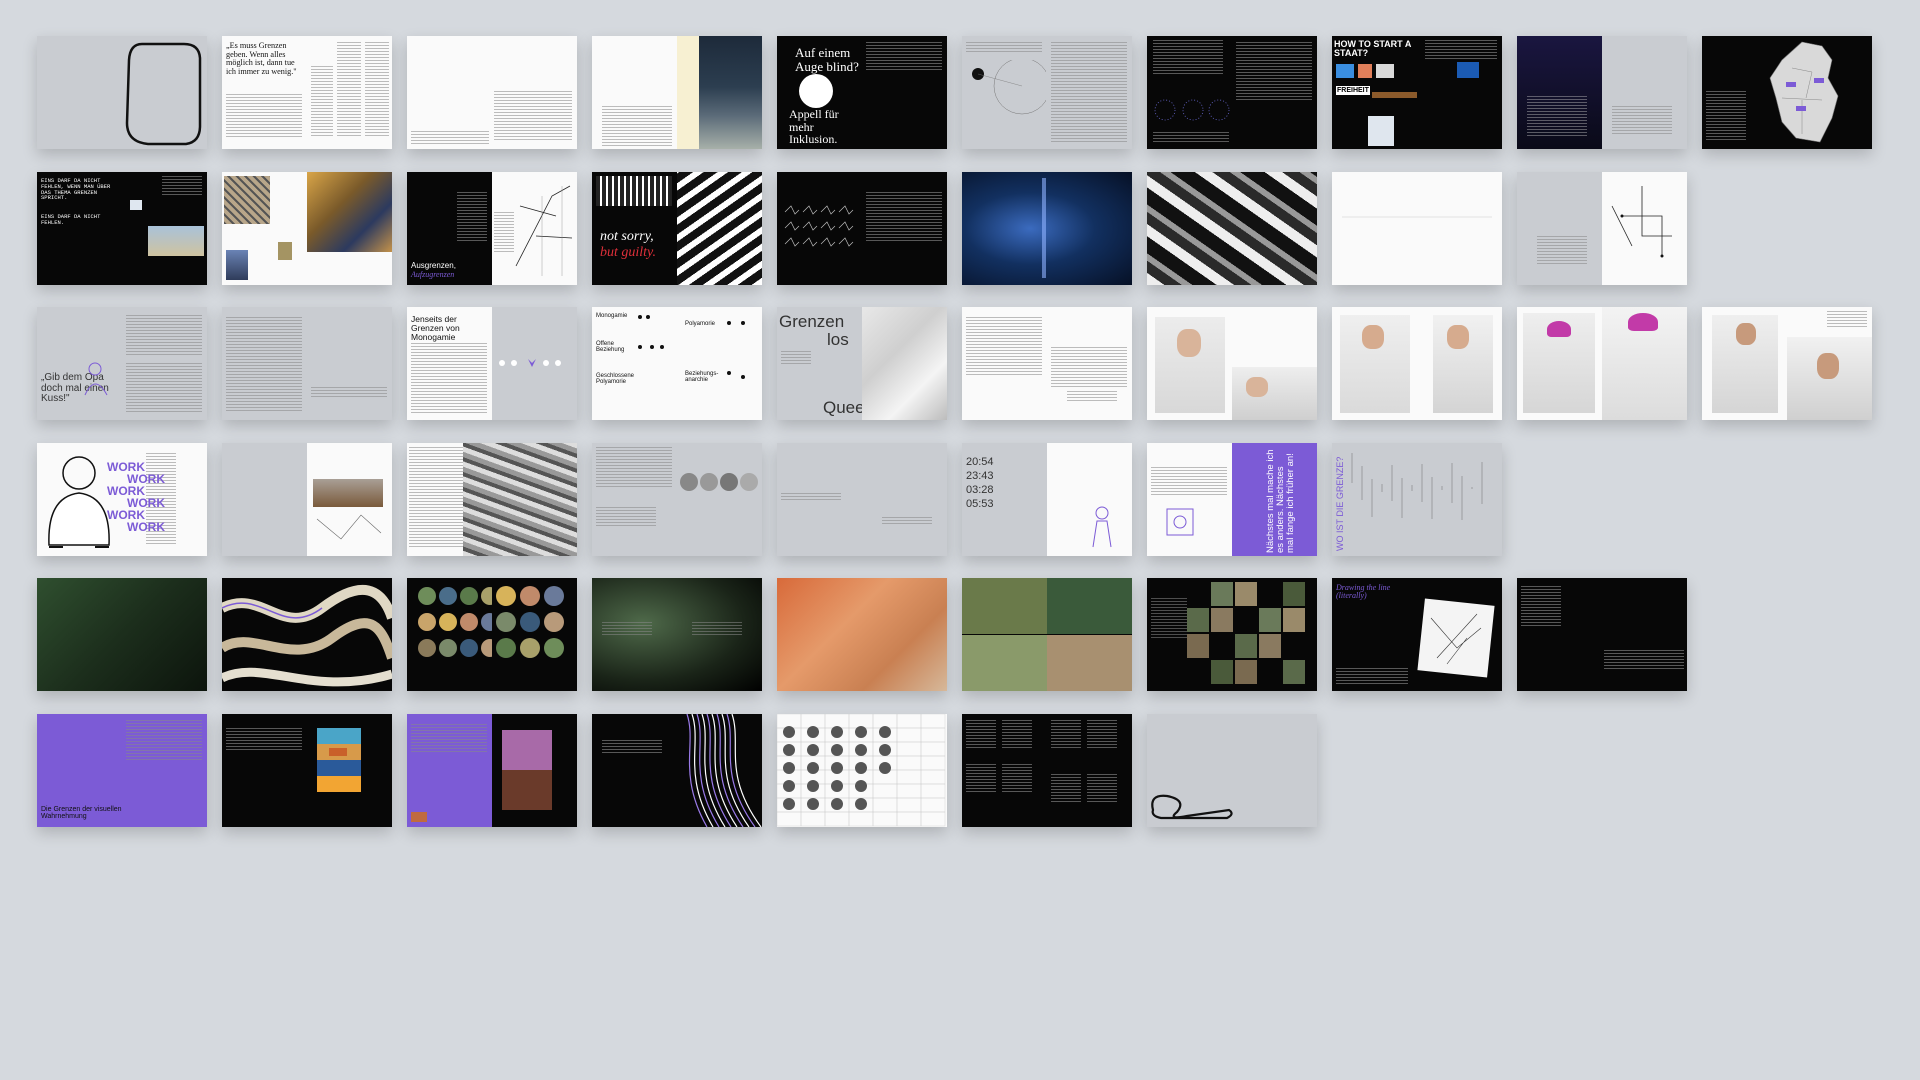 Image resolution: width=1920 pixels, height=1080 pixels. What do you see at coordinates (433, 274) in the screenshot?
I see `subheadline: Aufzugrenzen` at bounding box center [433, 274].